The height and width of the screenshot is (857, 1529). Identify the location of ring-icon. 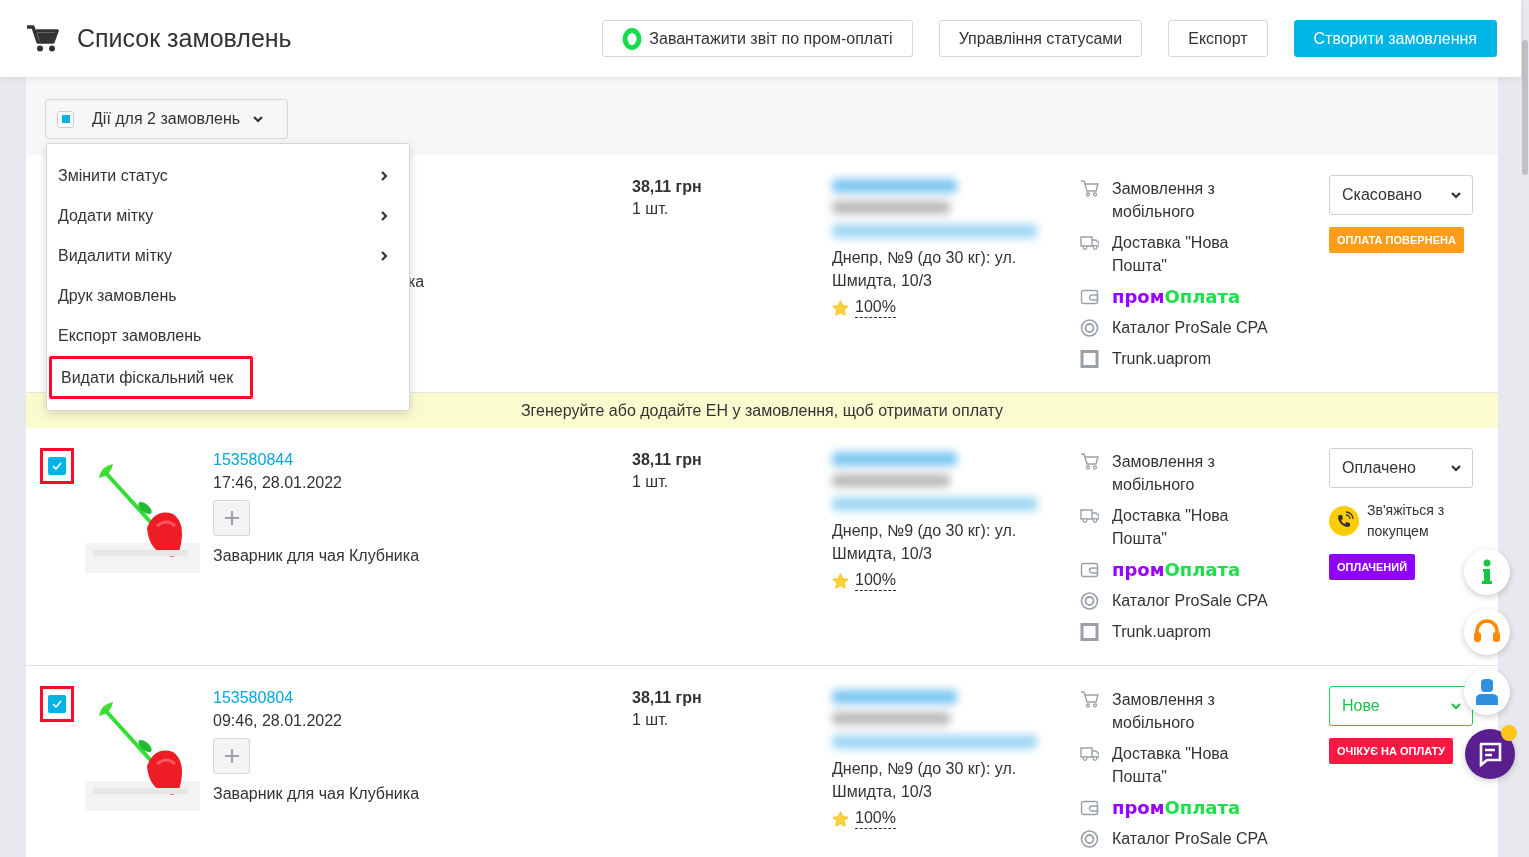
(632, 38).